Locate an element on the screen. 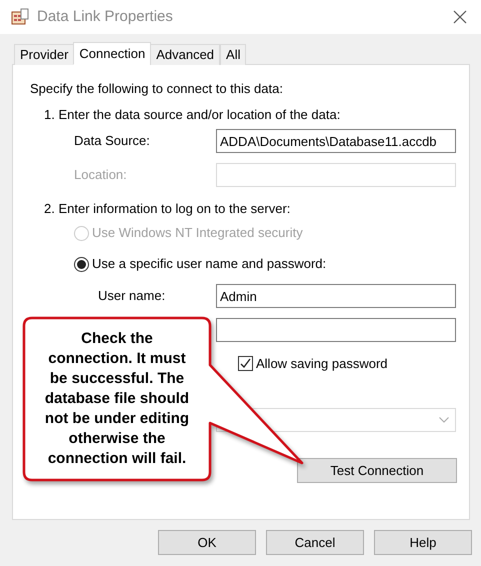  section-heading: 1. Enter the data source and/or location of the data: is located at coordinates (192, 114).